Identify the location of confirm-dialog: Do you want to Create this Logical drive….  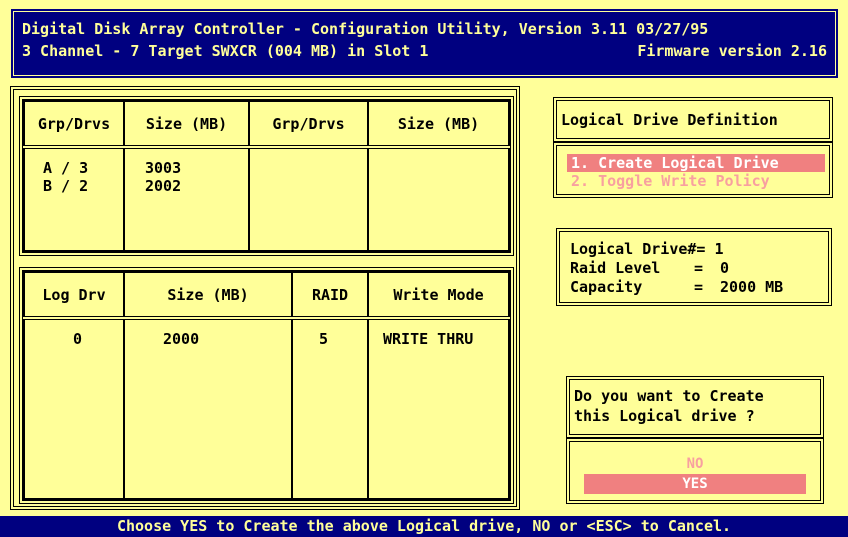
(695, 407).